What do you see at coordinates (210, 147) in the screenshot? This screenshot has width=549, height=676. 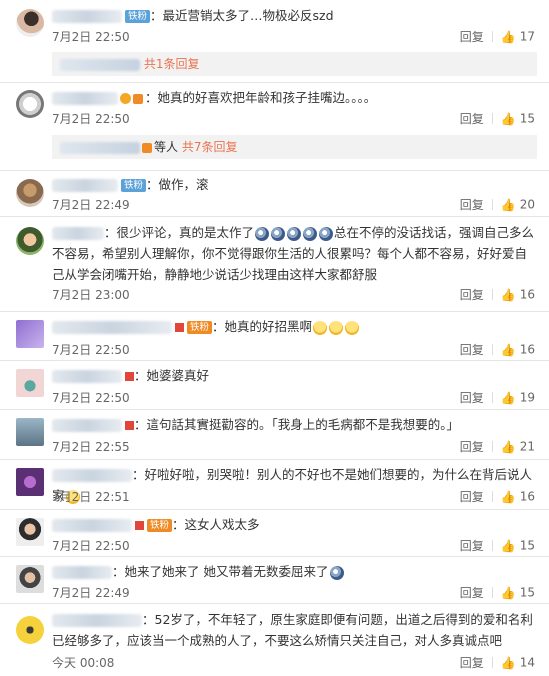 I see `view-replies-link: 共7条回复` at bounding box center [210, 147].